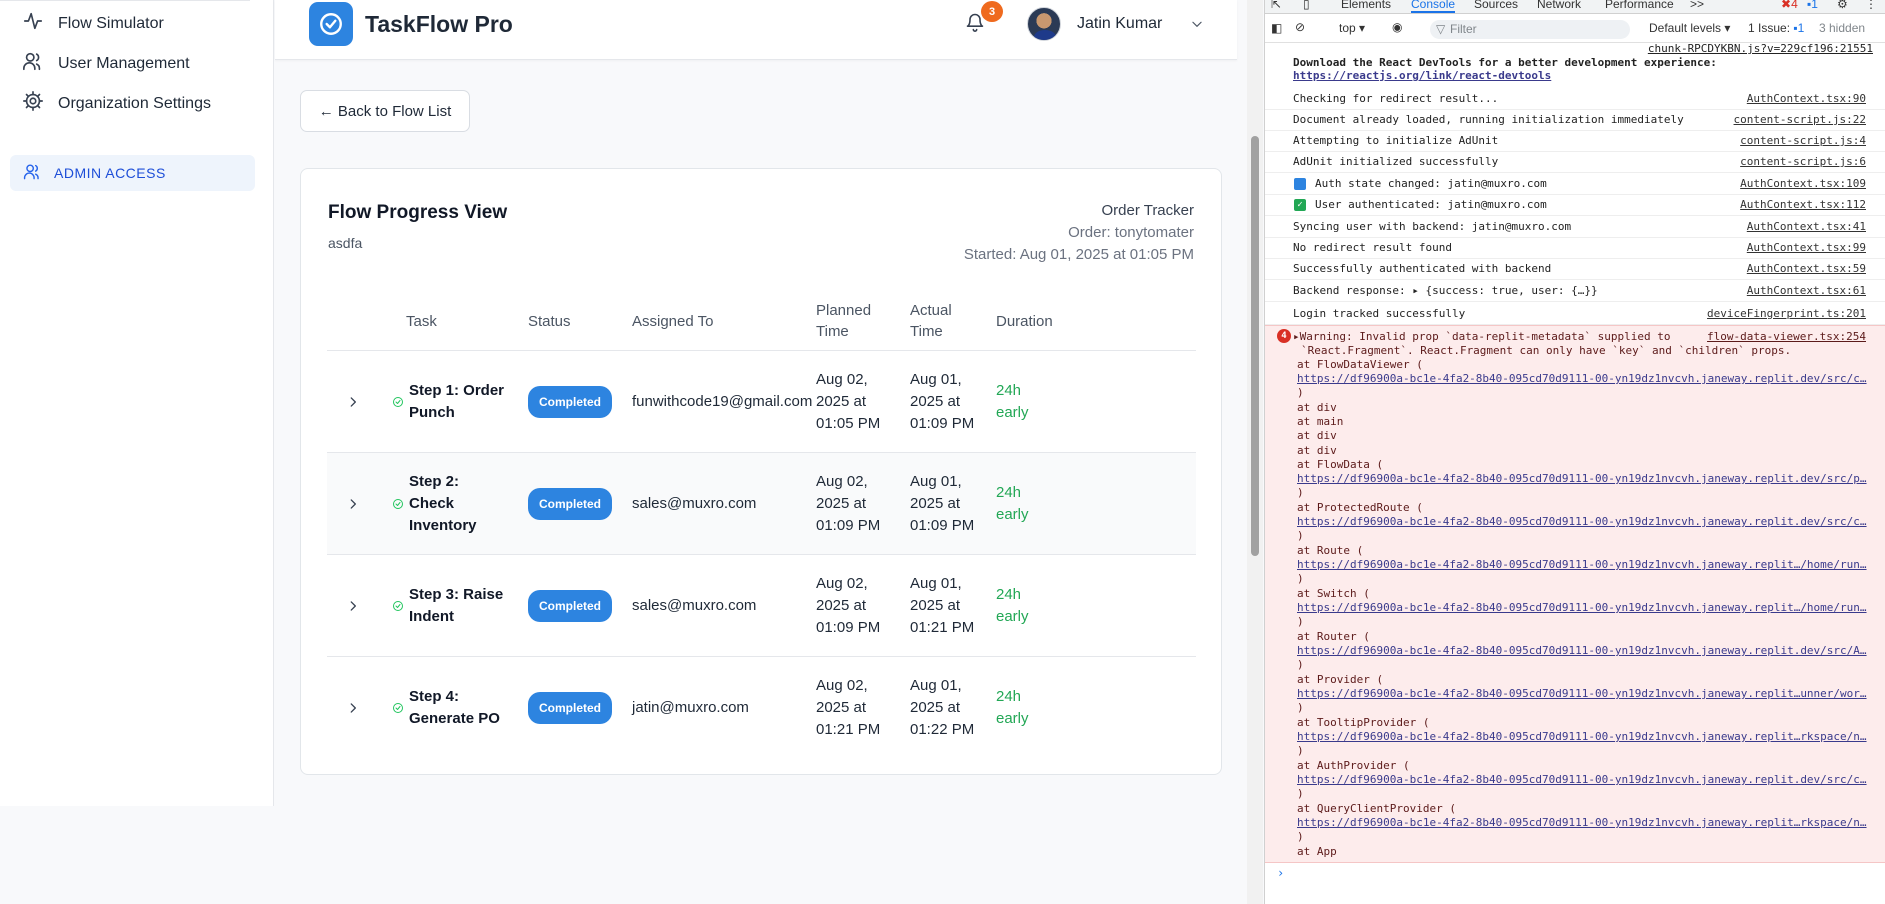 The height and width of the screenshot is (904, 1885). What do you see at coordinates (1639, 5) in the screenshot?
I see `tab-performance: Performance` at bounding box center [1639, 5].